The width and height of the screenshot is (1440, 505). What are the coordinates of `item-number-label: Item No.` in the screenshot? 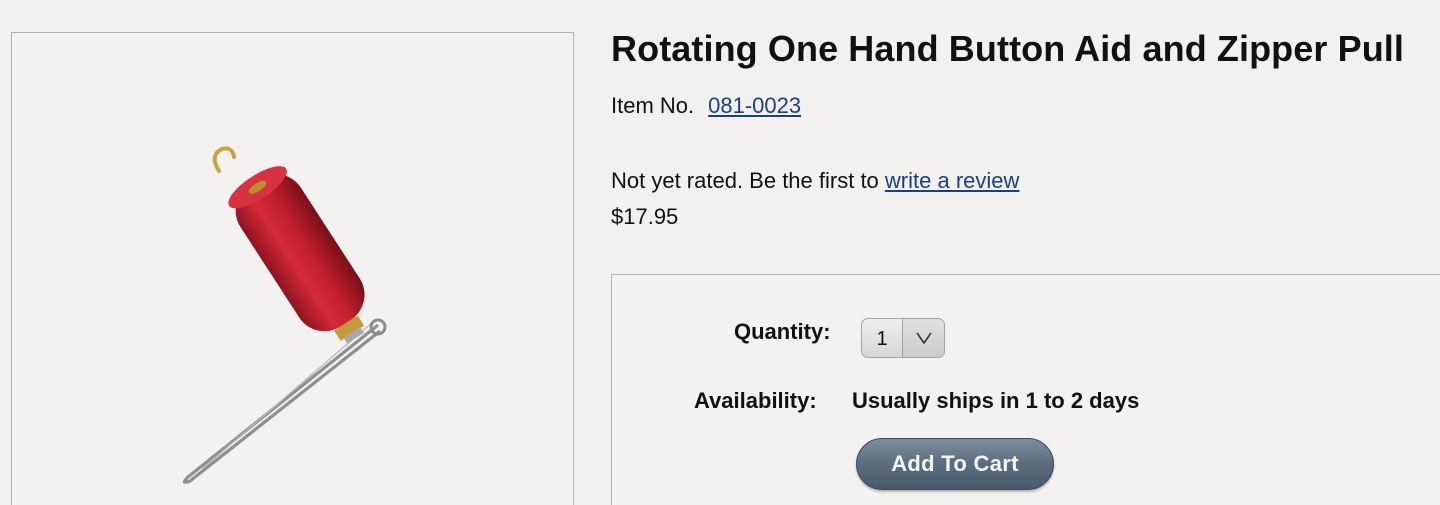 It's located at (653, 105).